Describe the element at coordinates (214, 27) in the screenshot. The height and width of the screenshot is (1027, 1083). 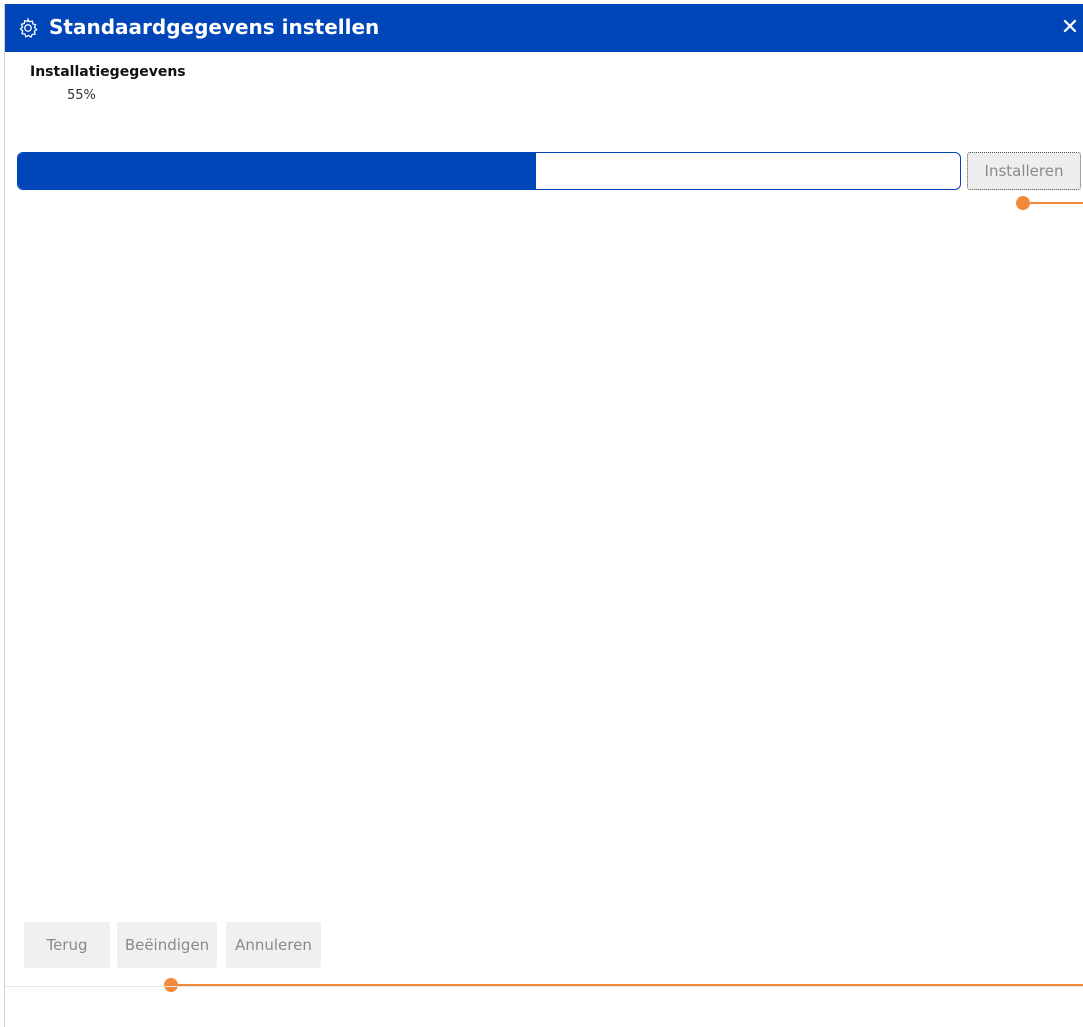
I see `dialog-title: Standaardgegevens instellen` at that location.